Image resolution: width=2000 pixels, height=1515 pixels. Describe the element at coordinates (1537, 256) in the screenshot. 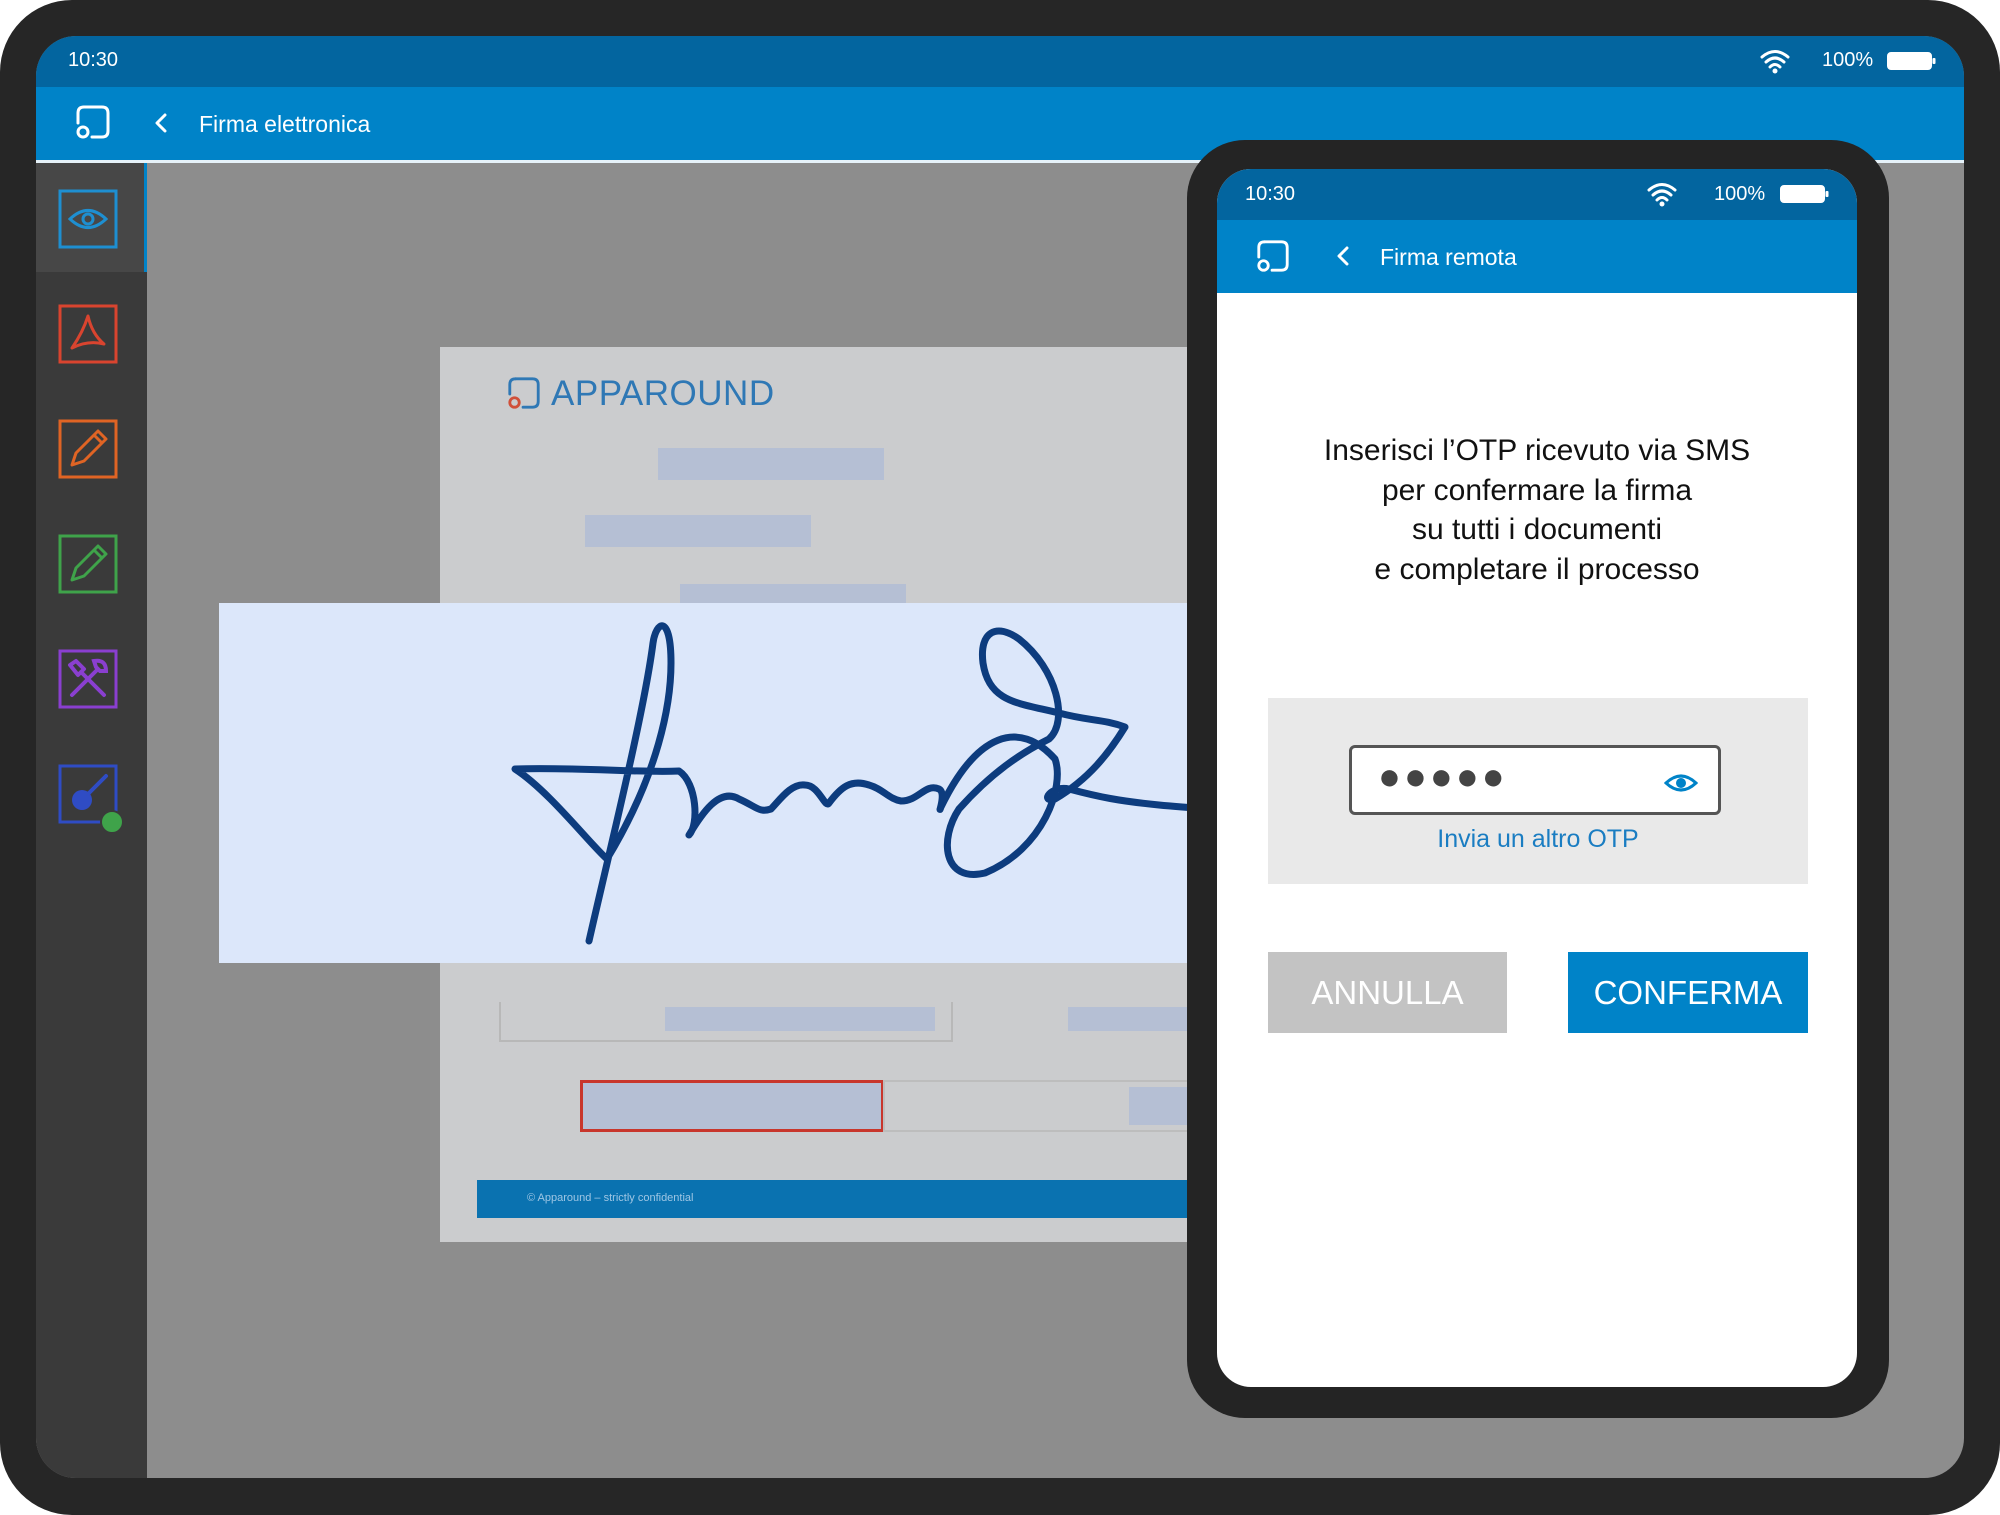

I see `phone-app-bar: Firma remota` at that location.